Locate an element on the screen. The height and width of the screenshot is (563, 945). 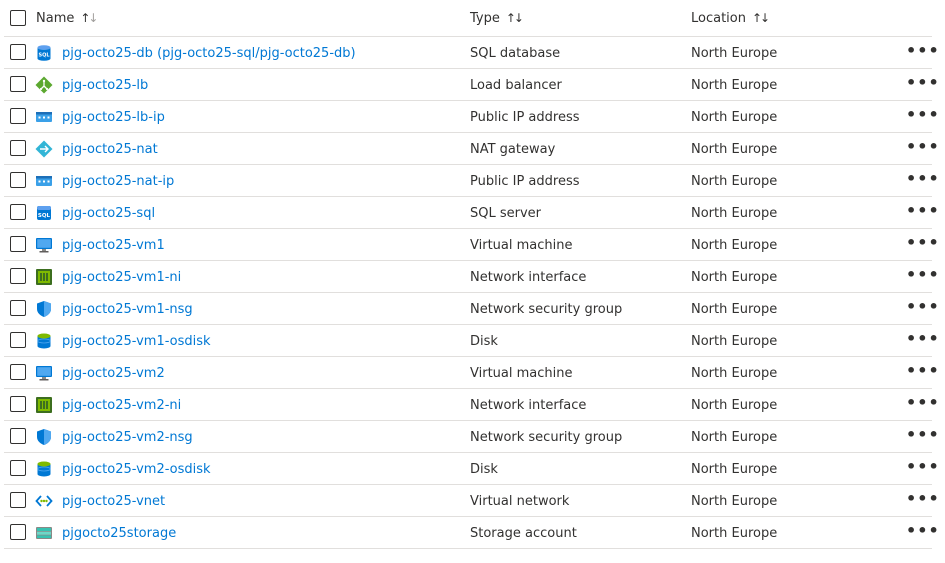
resource-name-link: pjg-octo25-sql is located at coordinates (108, 213).